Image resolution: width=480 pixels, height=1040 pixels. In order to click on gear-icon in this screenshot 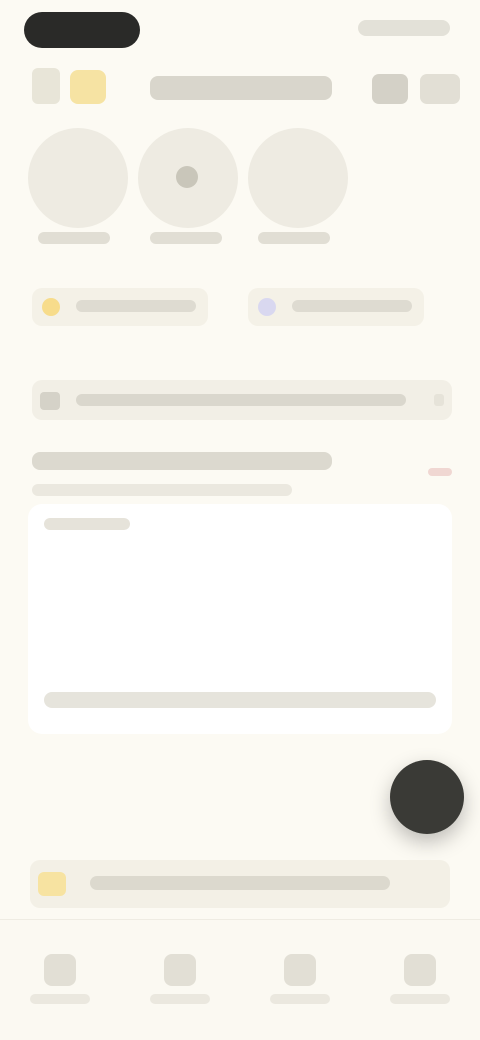, I will do `click(50, 401)`.